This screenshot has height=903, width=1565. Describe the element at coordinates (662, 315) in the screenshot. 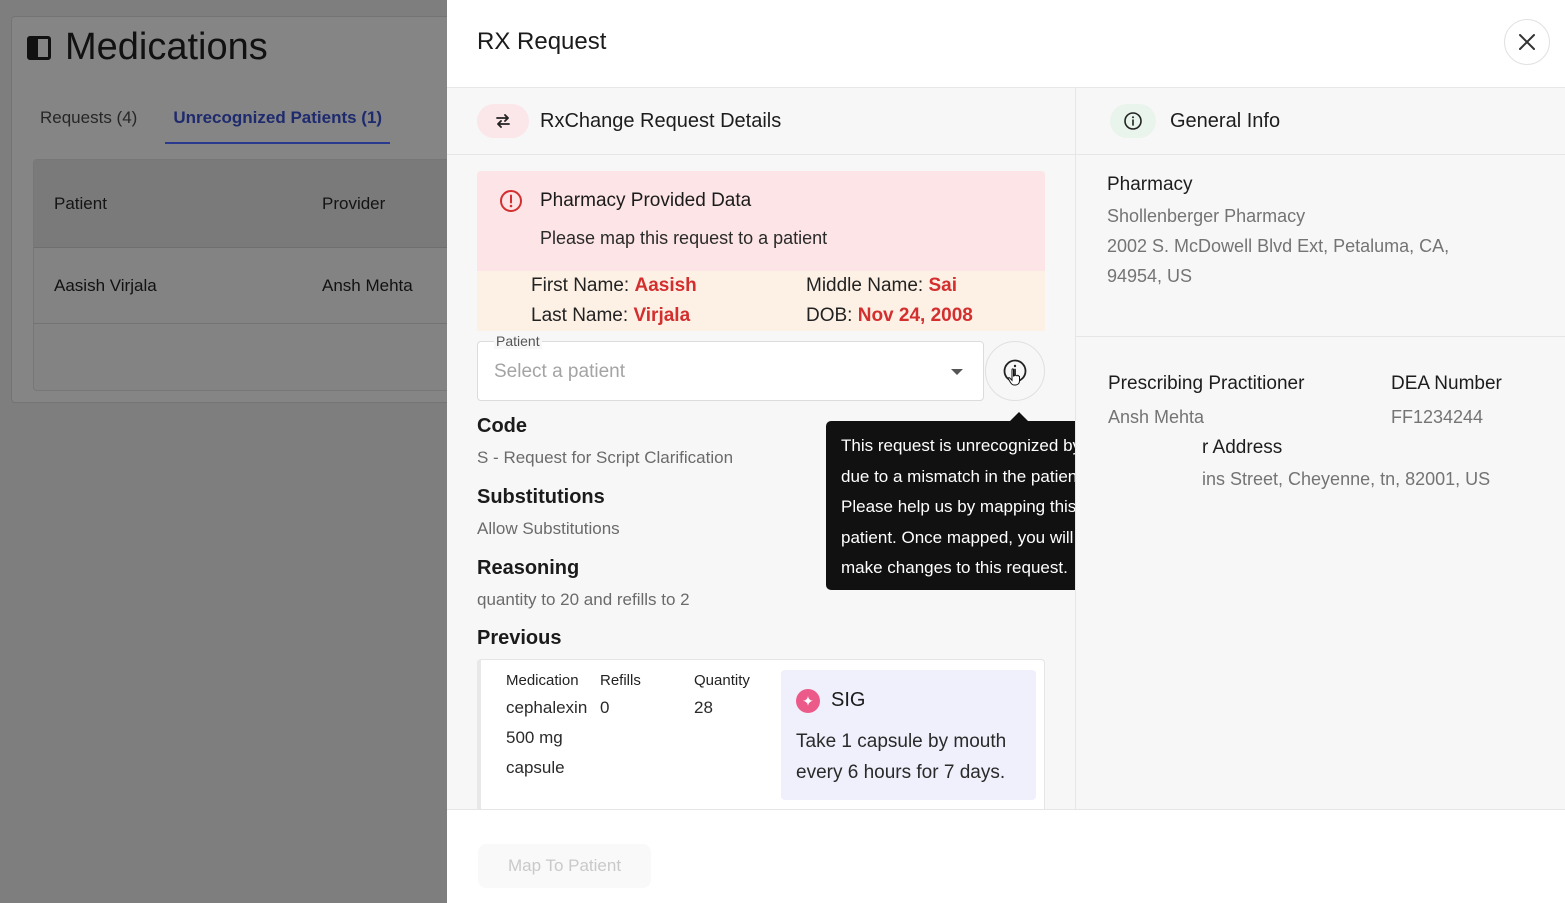

I see `last-name-value: Virjala` at that location.